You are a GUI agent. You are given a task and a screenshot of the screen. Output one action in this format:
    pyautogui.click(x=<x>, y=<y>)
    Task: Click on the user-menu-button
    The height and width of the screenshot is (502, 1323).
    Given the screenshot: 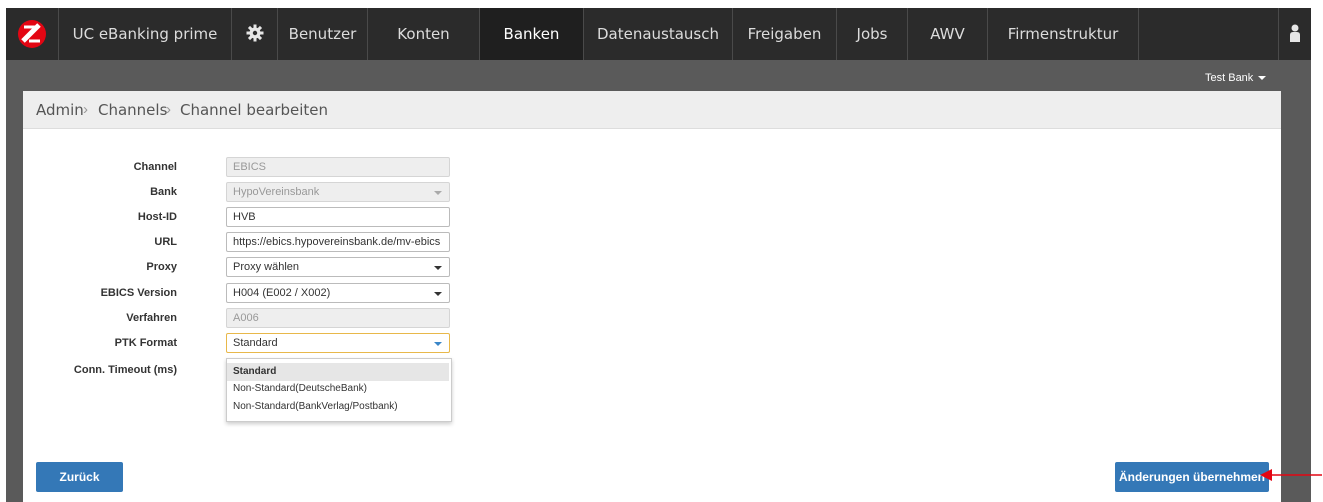 What is the action you would take?
    pyautogui.click(x=1295, y=34)
    